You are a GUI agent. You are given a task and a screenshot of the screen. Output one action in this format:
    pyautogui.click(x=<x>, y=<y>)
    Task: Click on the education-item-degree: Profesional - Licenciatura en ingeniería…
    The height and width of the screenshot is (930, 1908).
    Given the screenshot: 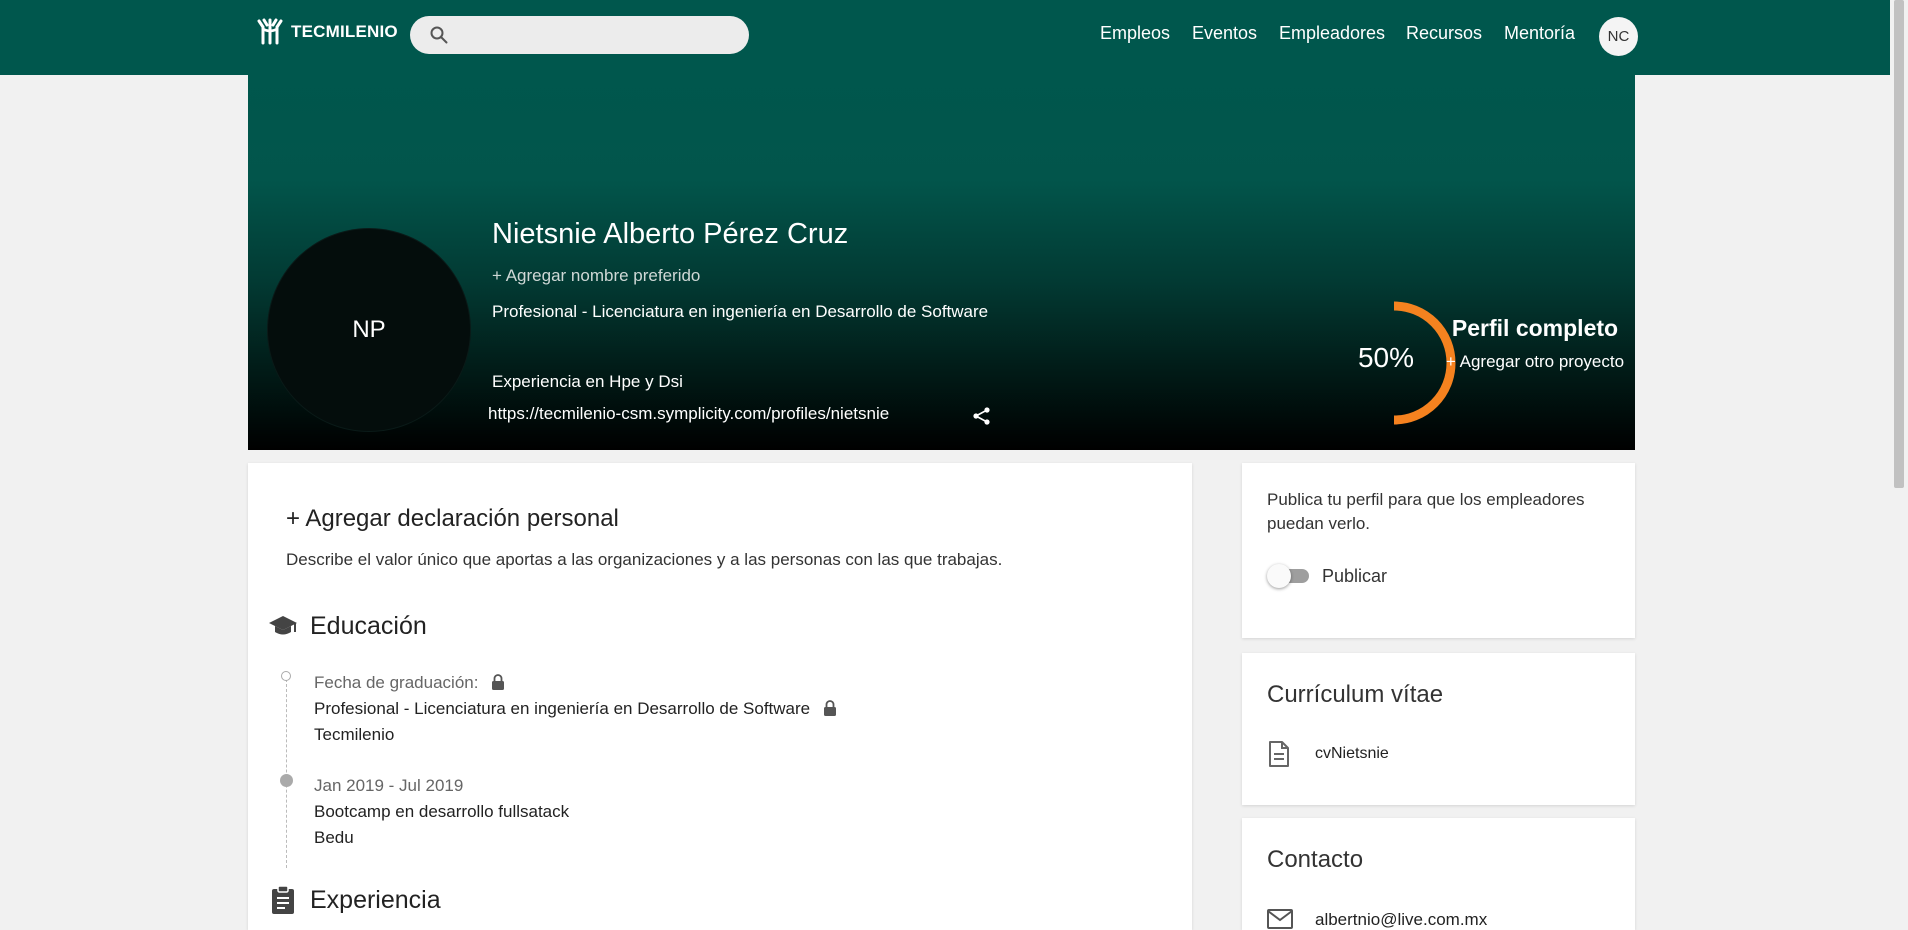 What is the action you would take?
    pyautogui.click(x=575, y=709)
    